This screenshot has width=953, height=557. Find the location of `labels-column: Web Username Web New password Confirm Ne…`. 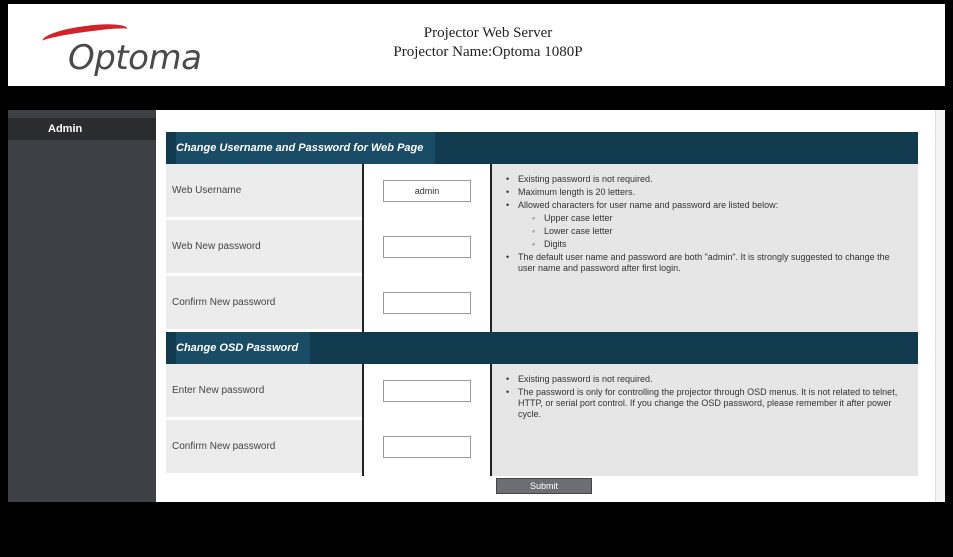

labels-column: Web Username Web New password Confirm Ne… is located at coordinates (264, 248).